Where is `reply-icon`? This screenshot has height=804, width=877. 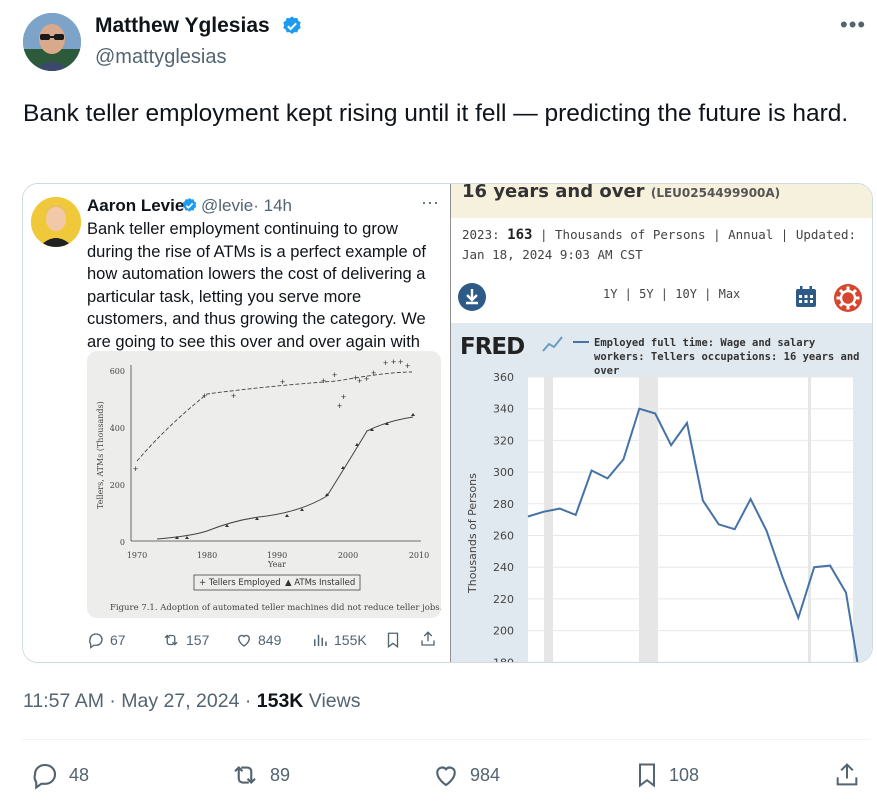
reply-icon is located at coordinates (96, 641).